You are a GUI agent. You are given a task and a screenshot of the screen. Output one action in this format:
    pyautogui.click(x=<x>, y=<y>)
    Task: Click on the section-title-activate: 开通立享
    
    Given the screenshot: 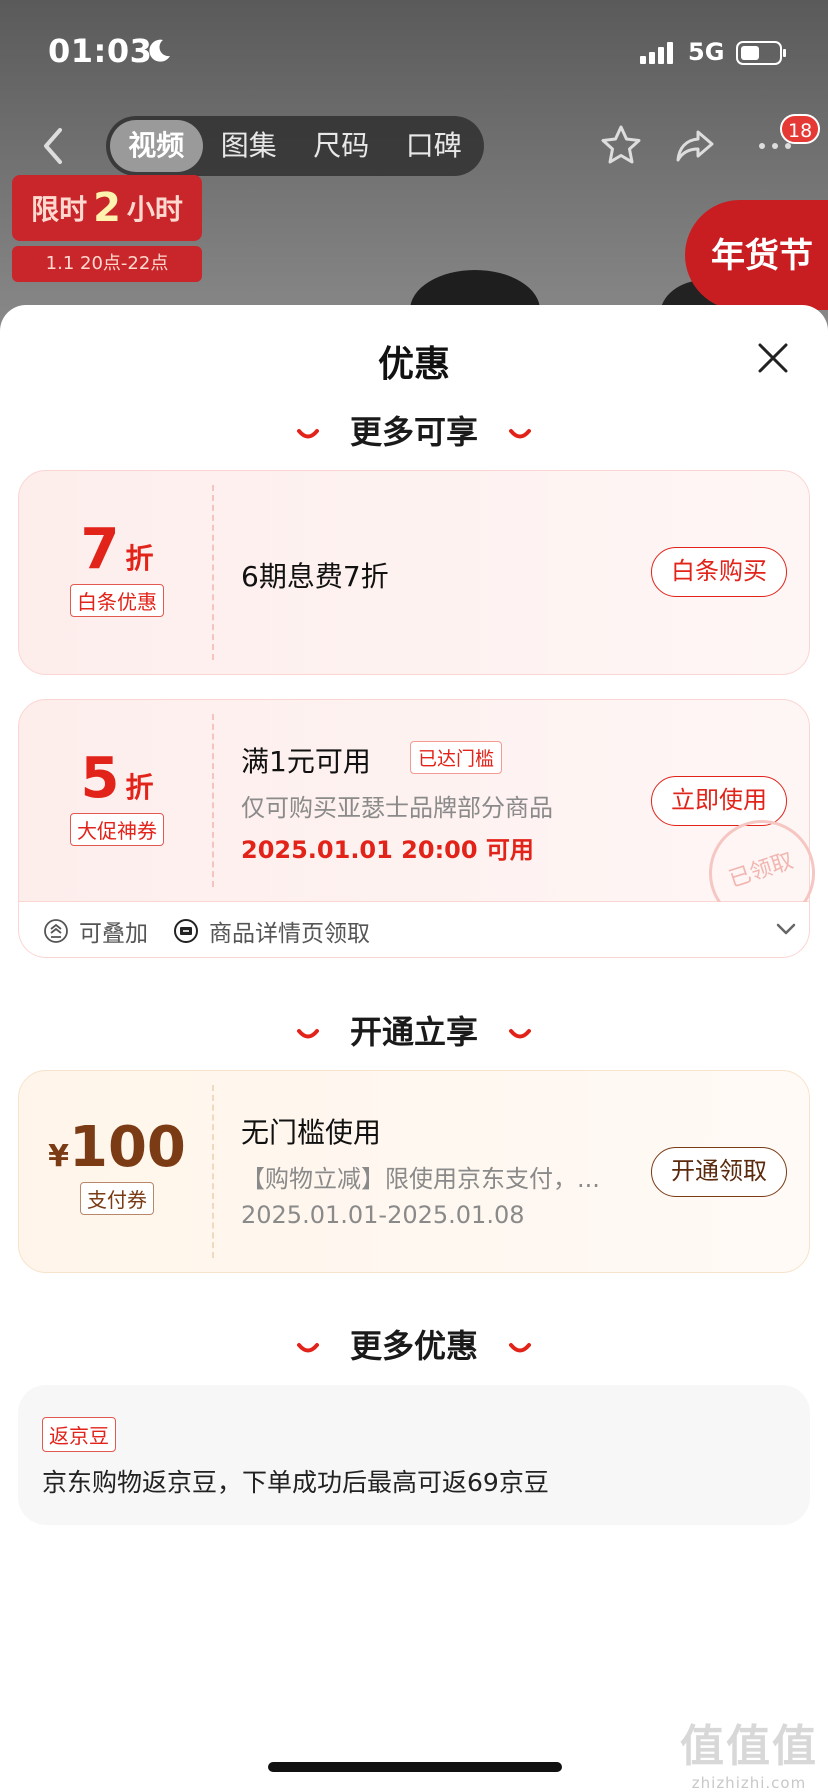 What is the action you would take?
    pyautogui.click(x=414, y=1030)
    